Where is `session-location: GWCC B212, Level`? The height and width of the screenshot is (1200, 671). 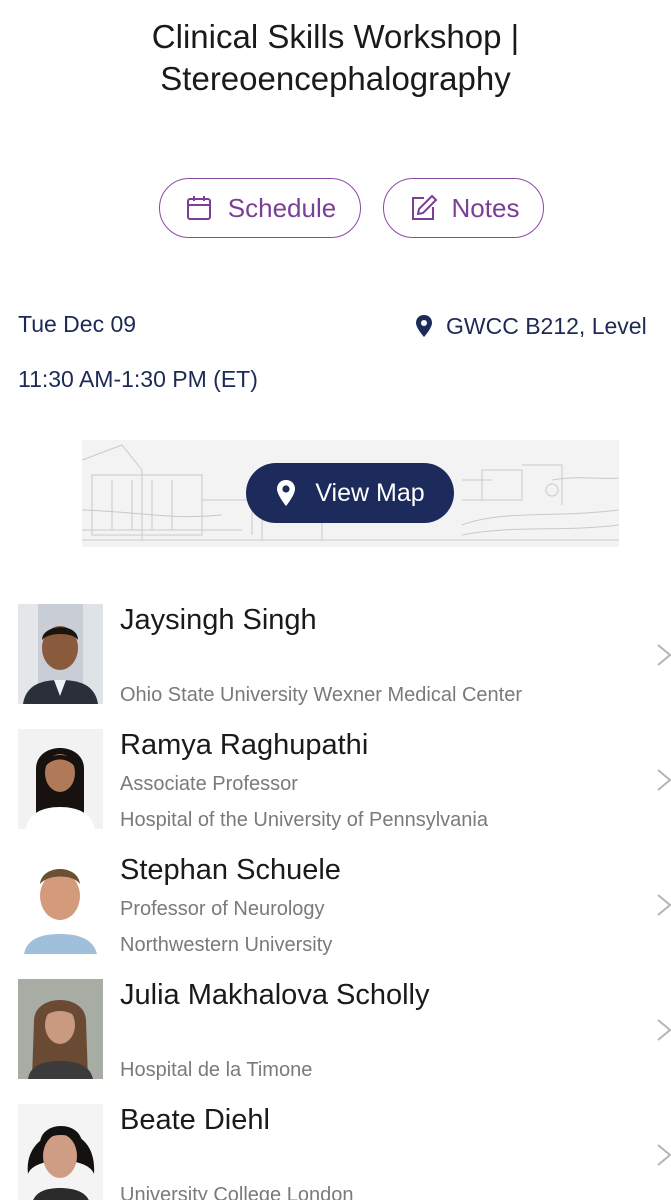 session-location: GWCC B212, Level is located at coordinates (542, 326).